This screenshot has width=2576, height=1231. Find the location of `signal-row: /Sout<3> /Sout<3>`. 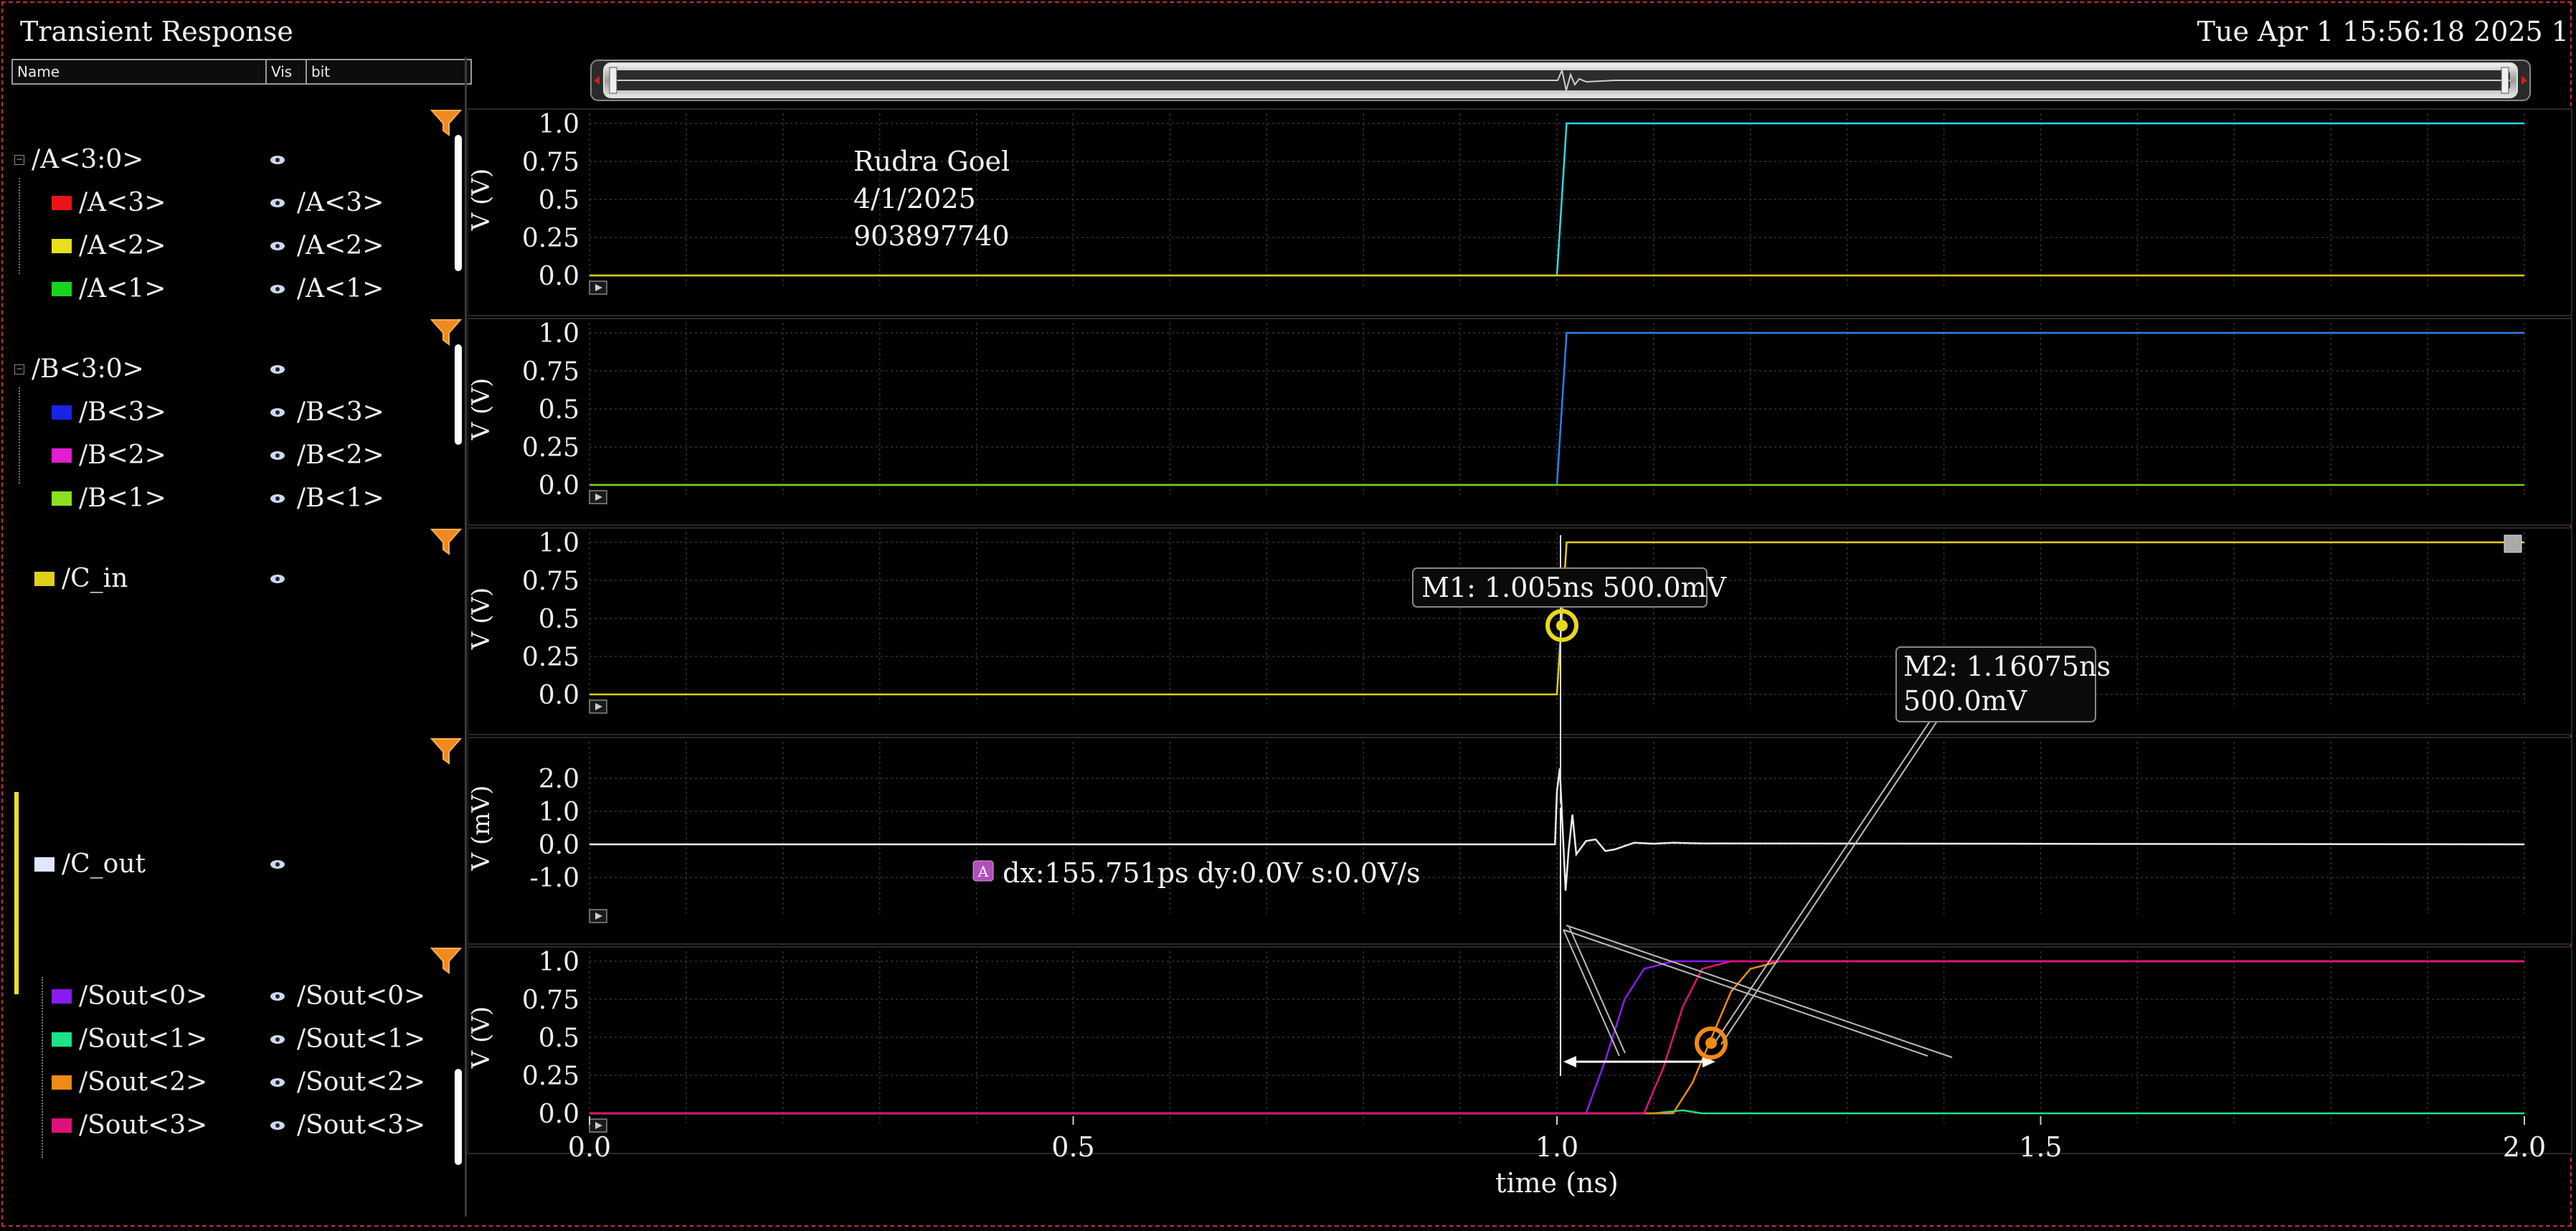

signal-row: /Sout<3> /Sout<3> is located at coordinates (236, 1125).